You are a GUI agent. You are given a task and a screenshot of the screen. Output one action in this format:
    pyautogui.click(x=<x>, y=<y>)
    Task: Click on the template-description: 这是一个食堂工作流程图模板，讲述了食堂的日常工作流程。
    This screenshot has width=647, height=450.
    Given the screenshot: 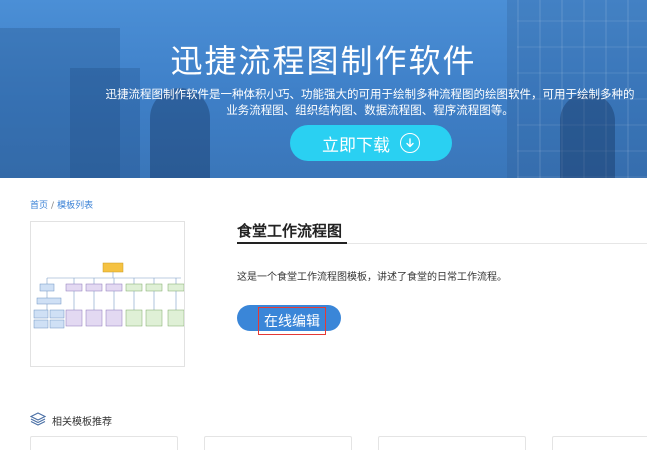 What is the action you would take?
    pyautogui.click(x=372, y=277)
    